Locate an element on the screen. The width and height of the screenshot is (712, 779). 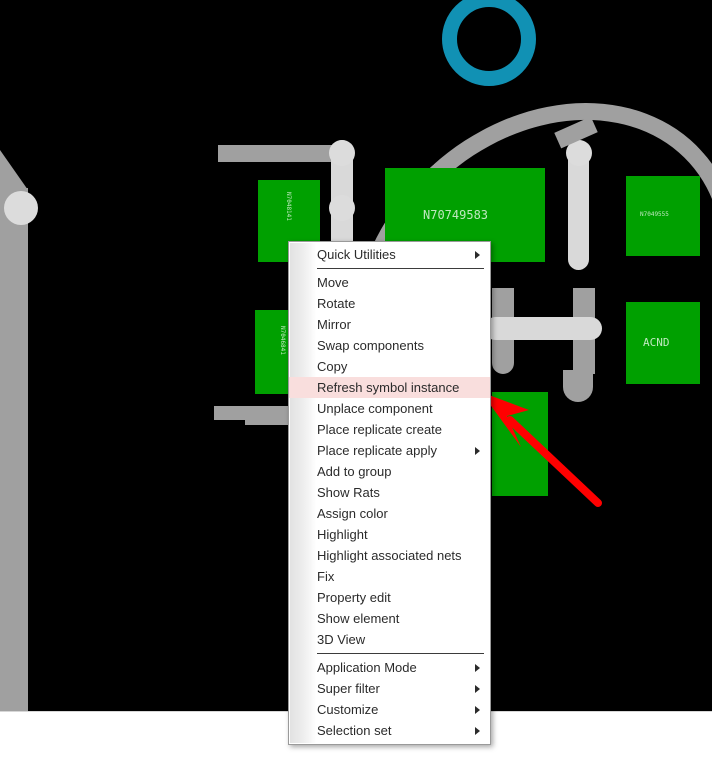
menu-item-place-replicate-apply: Place replicate apply is located at coordinates (389, 450).